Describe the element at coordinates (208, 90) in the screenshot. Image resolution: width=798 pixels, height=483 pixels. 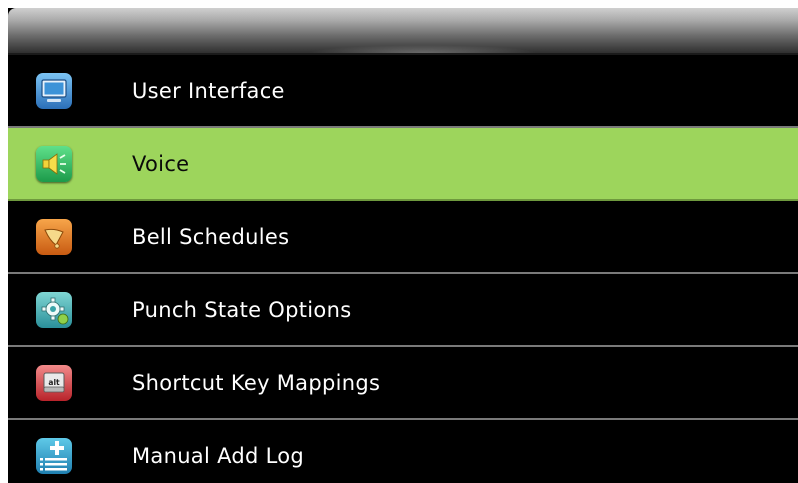
I see `menu-item-label: User Interface` at that location.